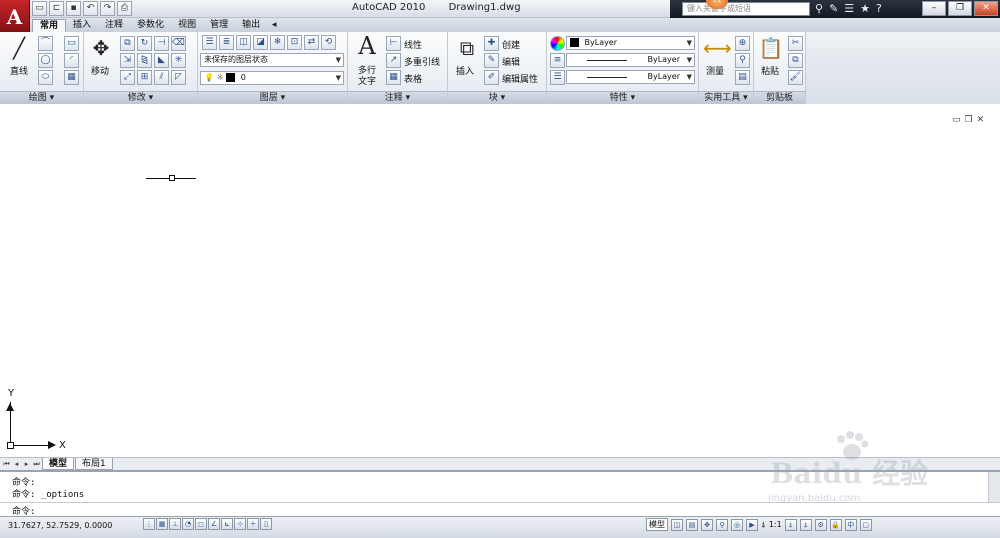  I want to click on hatch-icon: ▦, so click(71, 77).